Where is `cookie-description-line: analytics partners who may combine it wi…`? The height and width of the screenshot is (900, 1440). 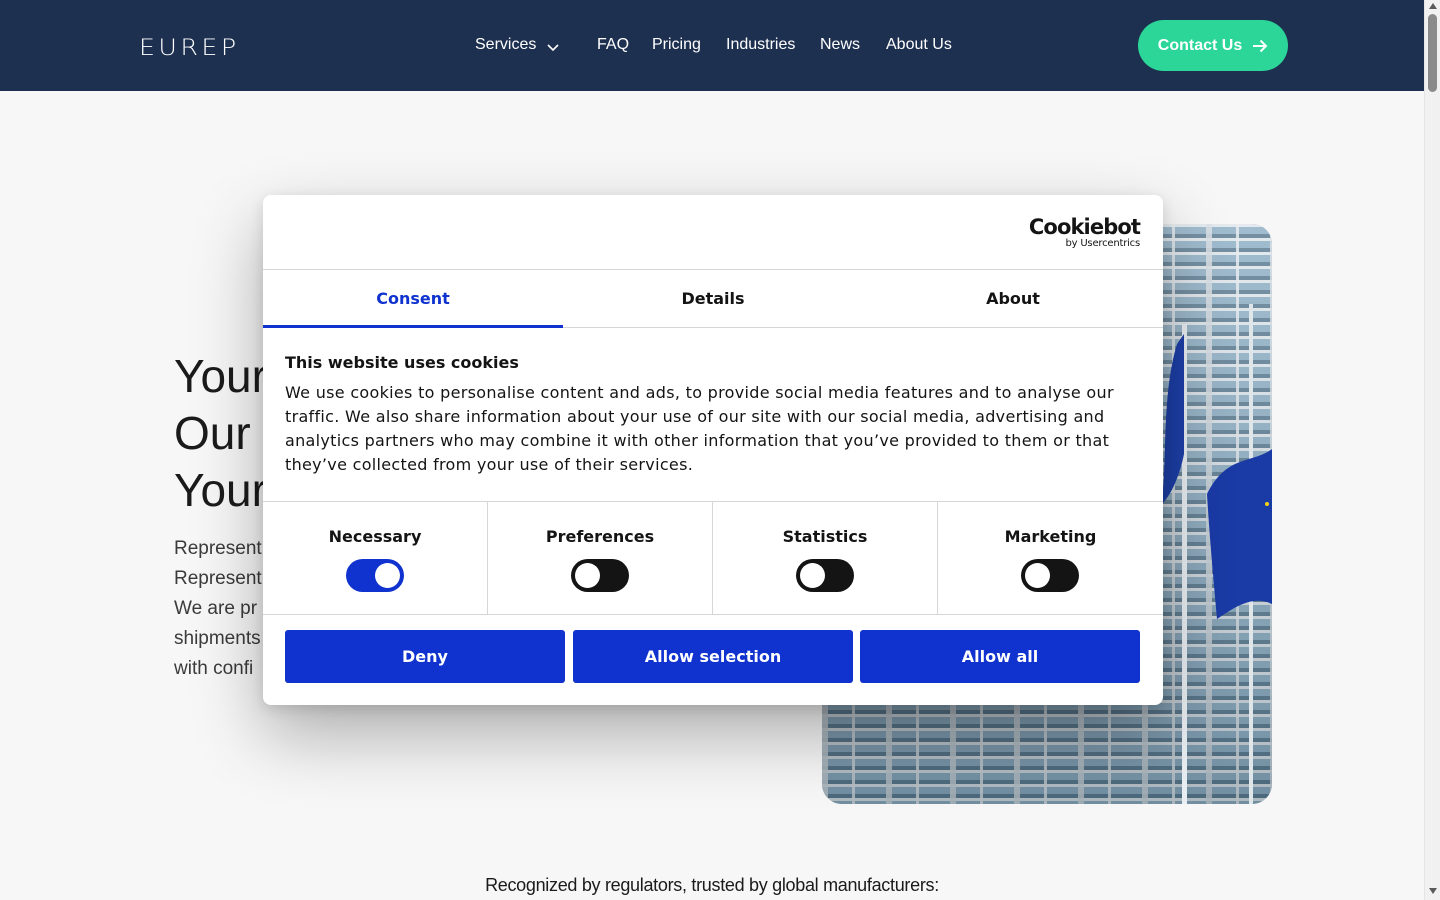 cookie-description-line: analytics partners who may combine it wi… is located at coordinates (697, 440).